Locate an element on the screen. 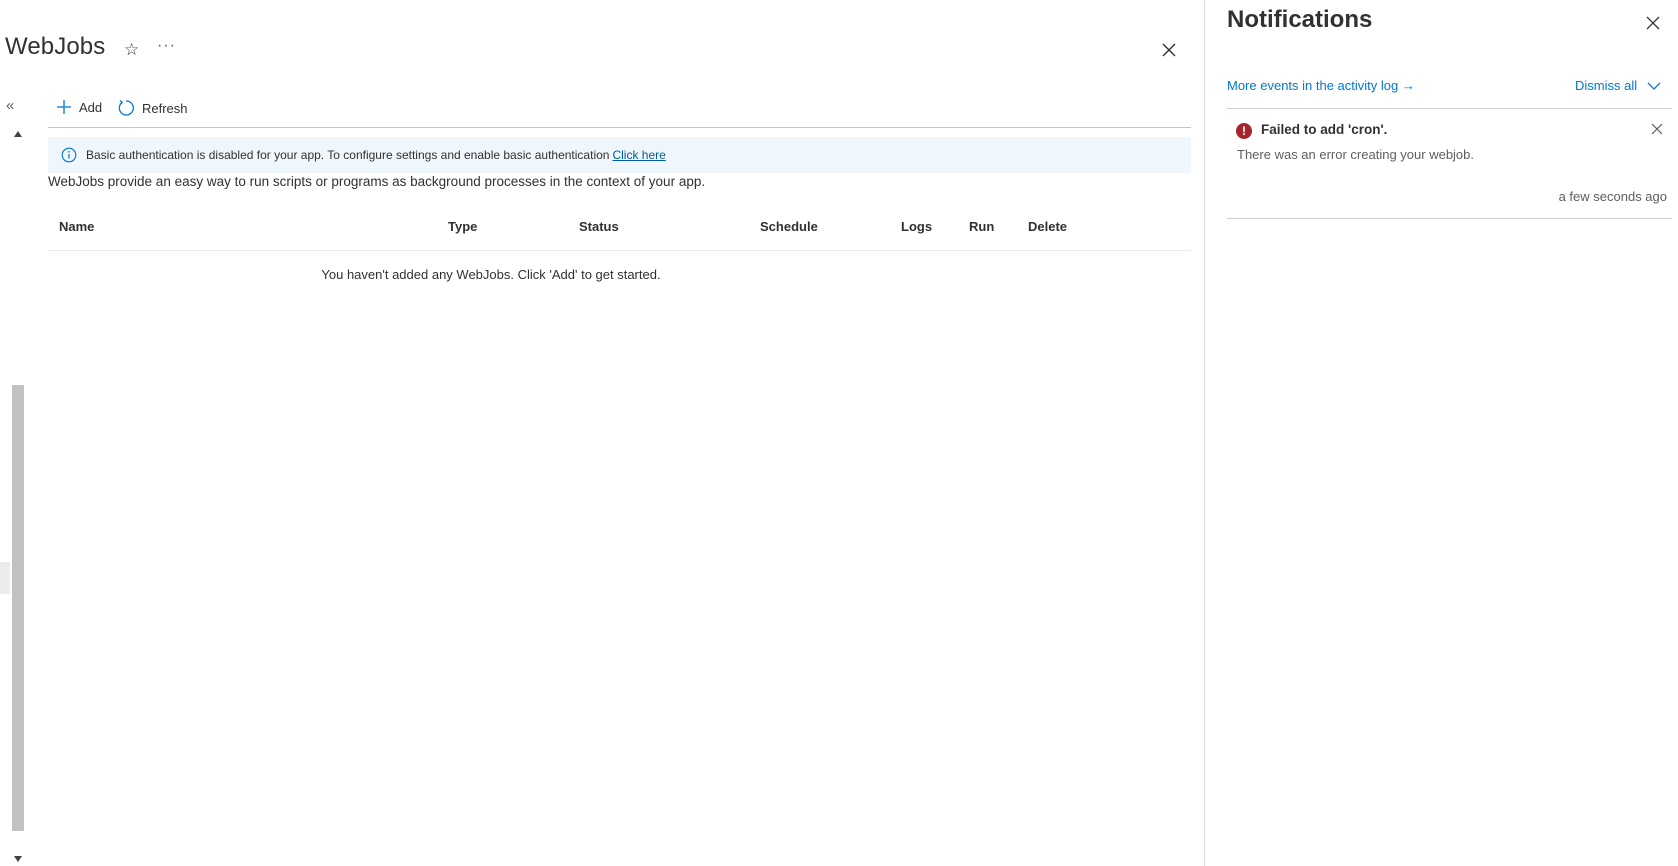 The width and height of the screenshot is (1678, 866). close-blade-icon is located at coordinates (1169, 50).